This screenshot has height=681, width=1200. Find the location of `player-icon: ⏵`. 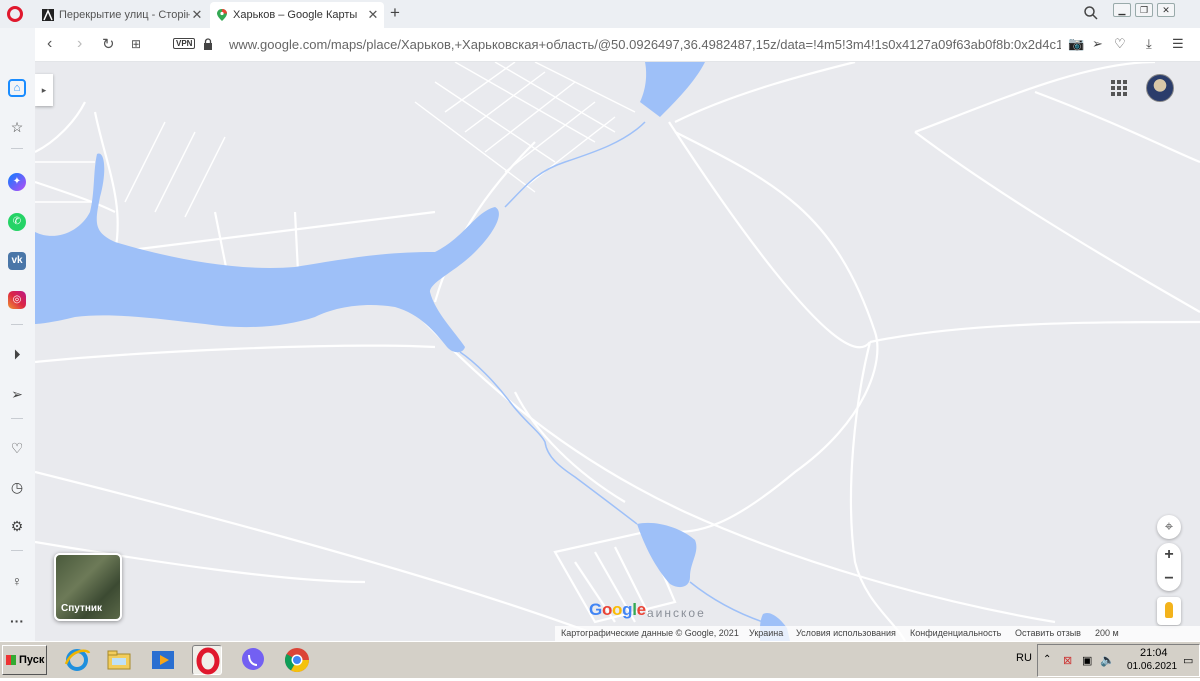

player-icon: ⏵ is located at coordinates (17, 354).